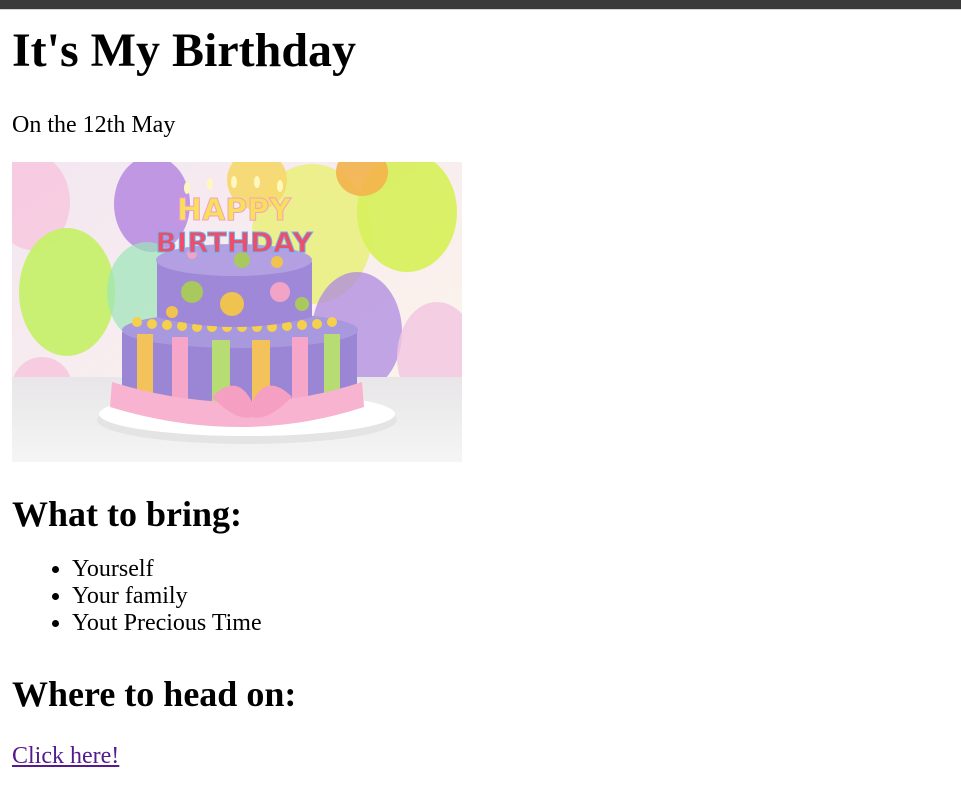  I want to click on birthday-date: On the 12th May, so click(94, 125).